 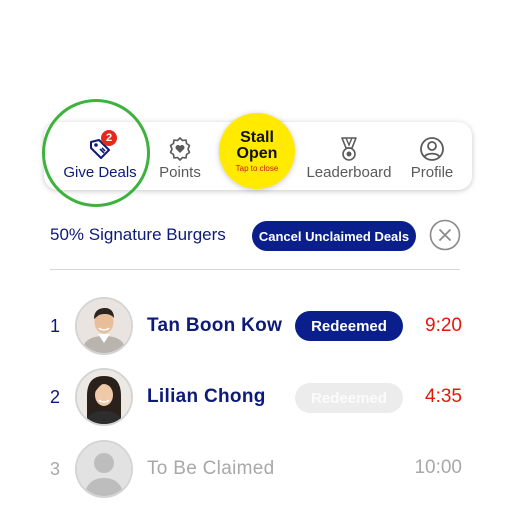 What do you see at coordinates (349, 149) in the screenshot?
I see `medal-icon` at bounding box center [349, 149].